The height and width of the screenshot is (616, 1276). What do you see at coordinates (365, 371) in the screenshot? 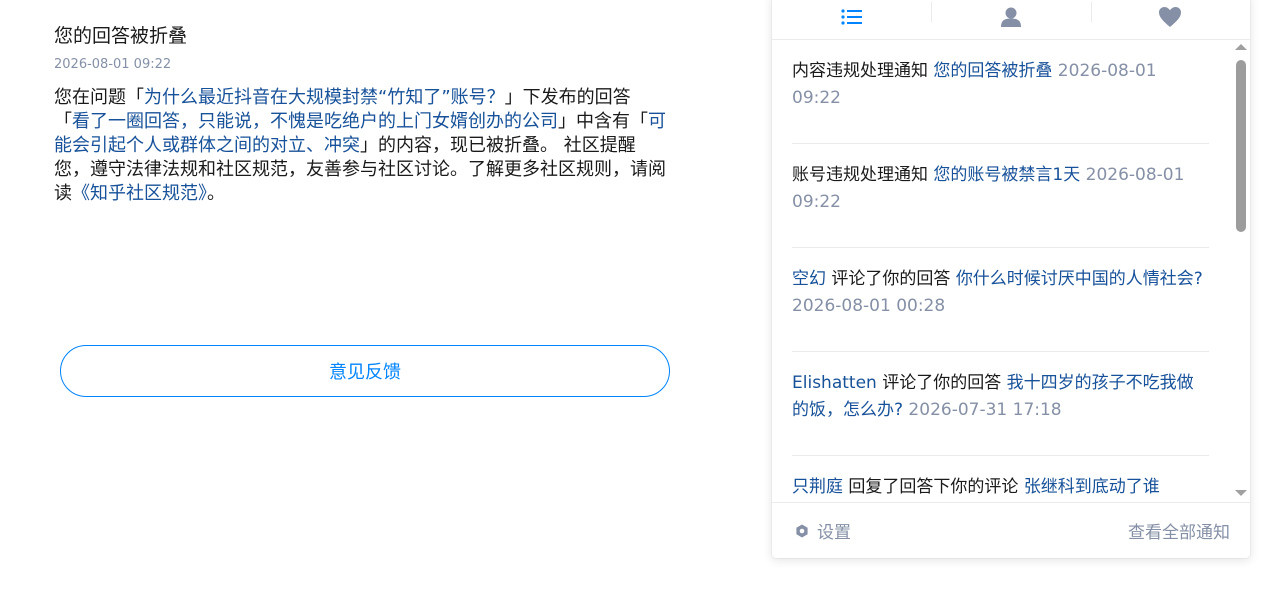
I see `feedback-button: 意见反馈` at bounding box center [365, 371].